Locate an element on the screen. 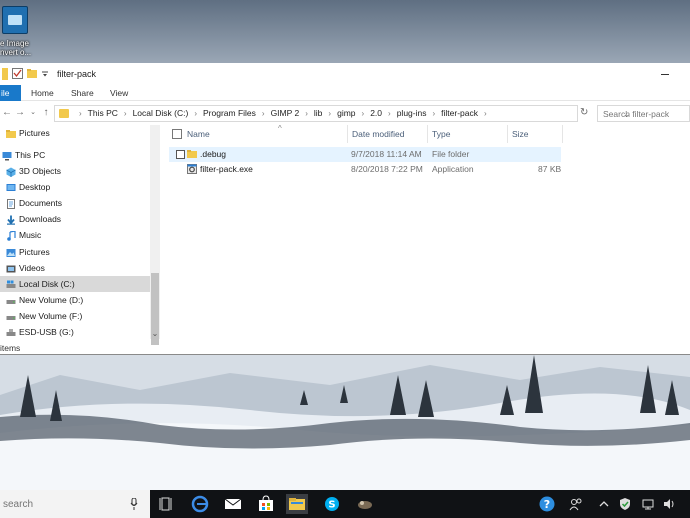 This screenshot has width=690, height=518. sidebar-item: New Volume (F:) is located at coordinates (75, 316).